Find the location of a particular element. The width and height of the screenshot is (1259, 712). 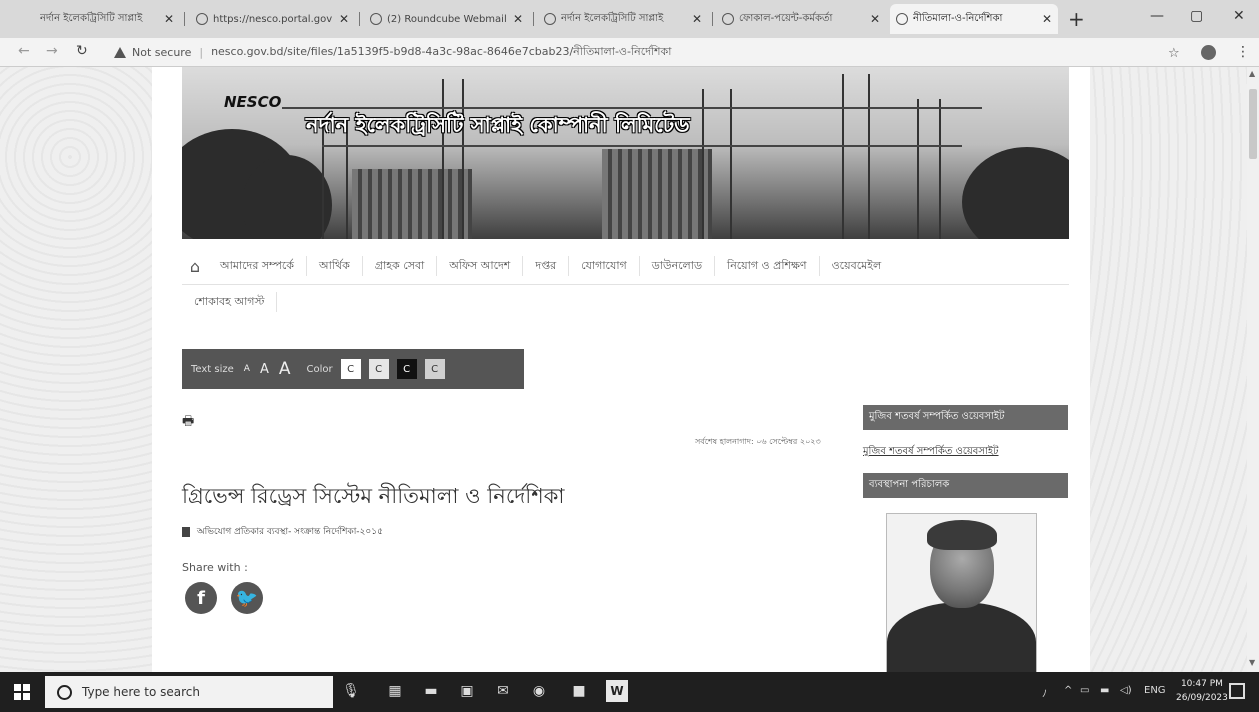

volume-icon: ◁) is located at coordinates (1126, 690).